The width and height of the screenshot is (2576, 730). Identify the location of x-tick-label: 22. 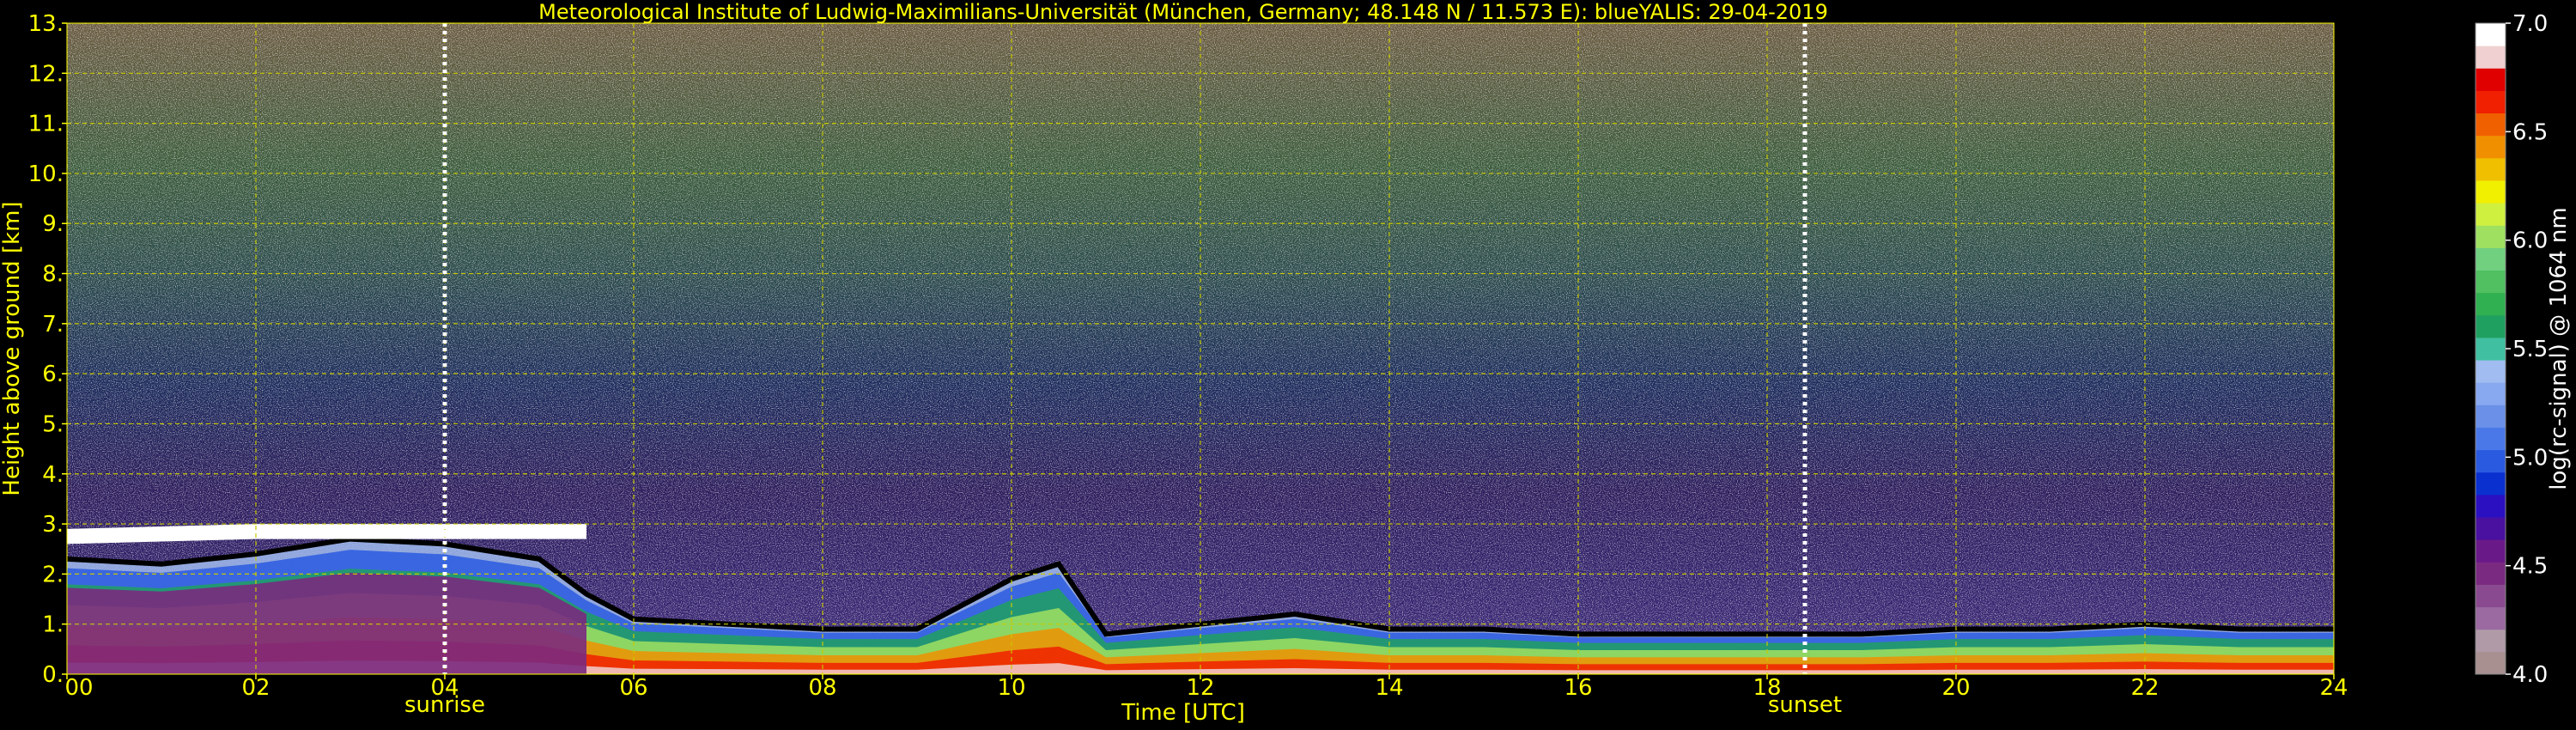
(2144, 688).